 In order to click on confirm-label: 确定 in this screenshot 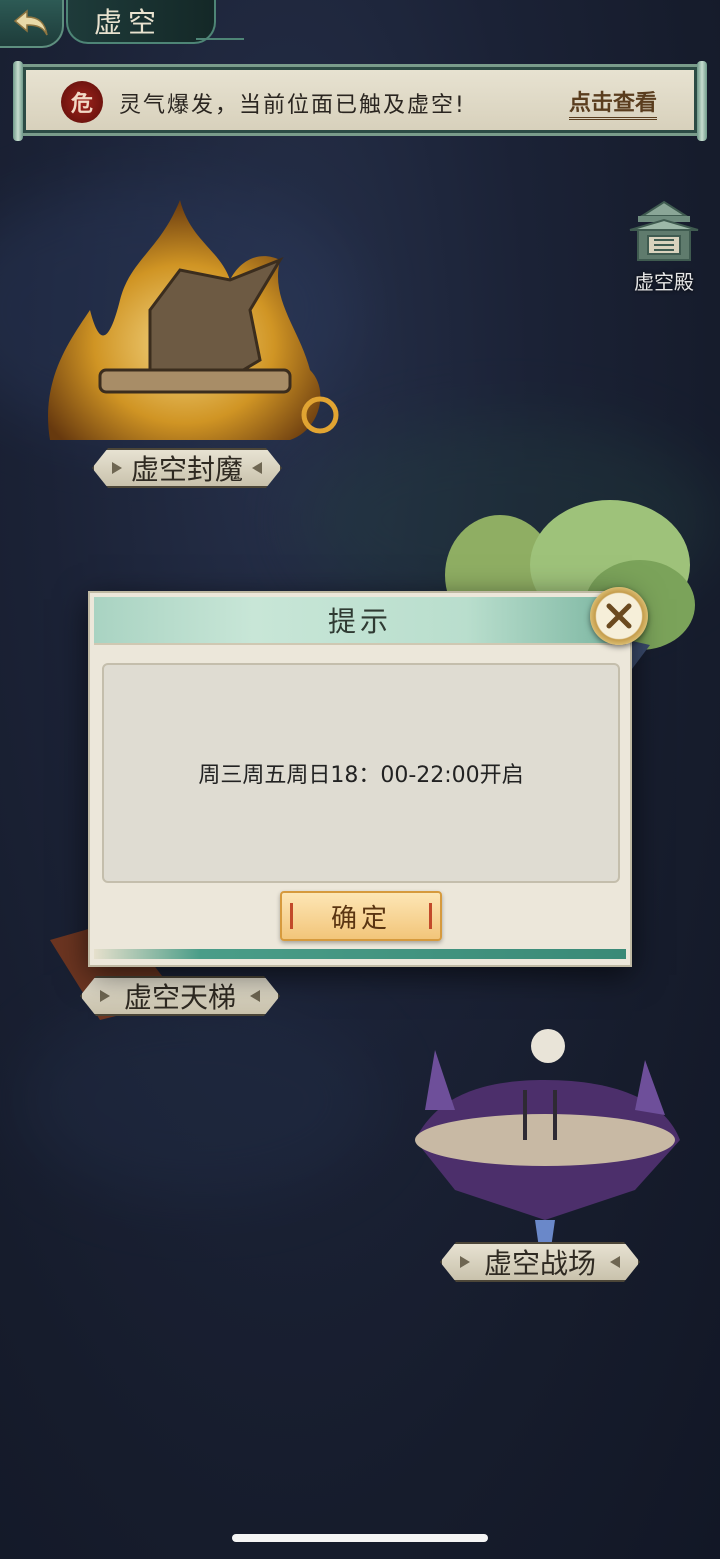, I will do `click(360, 918)`.